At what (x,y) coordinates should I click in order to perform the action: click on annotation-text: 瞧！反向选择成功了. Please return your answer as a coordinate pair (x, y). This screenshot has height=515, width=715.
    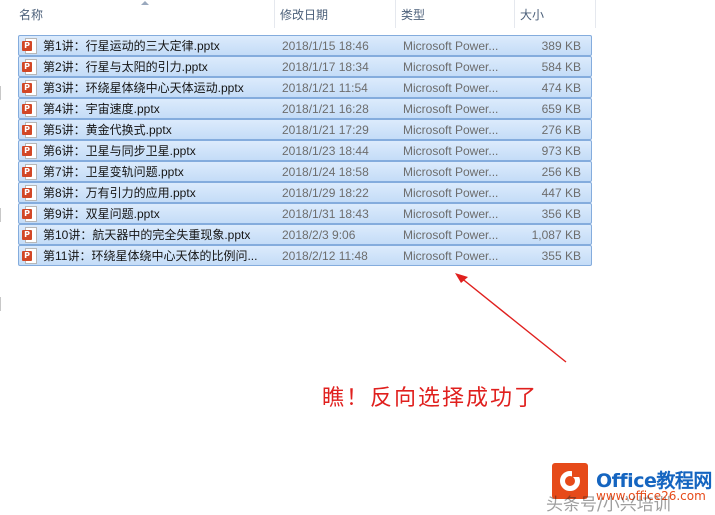
    Looking at the image, I should click on (430, 398).